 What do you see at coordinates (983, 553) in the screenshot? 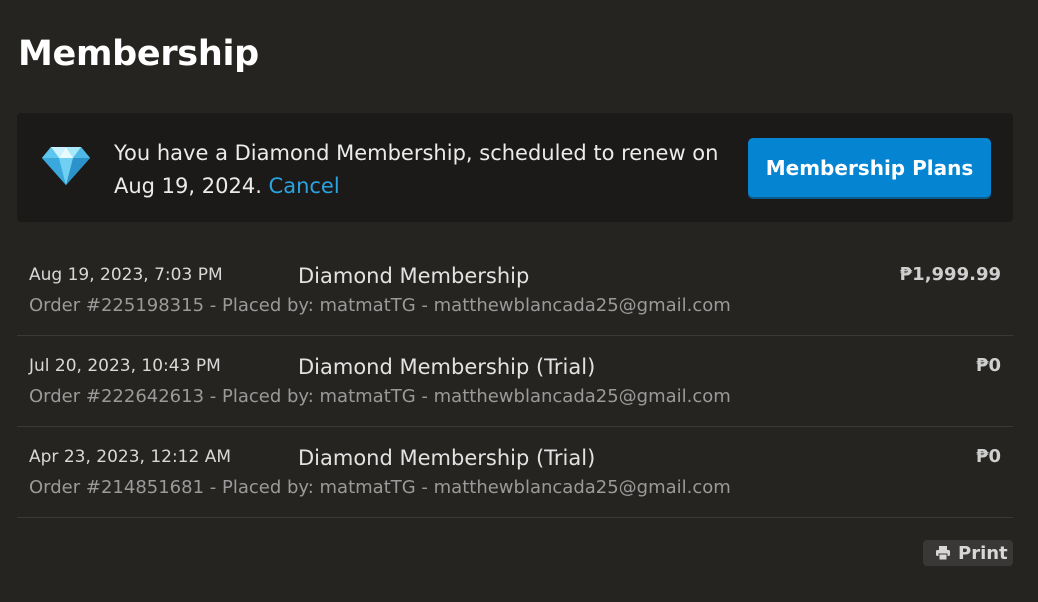
I see `print-label: Print` at bounding box center [983, 553].